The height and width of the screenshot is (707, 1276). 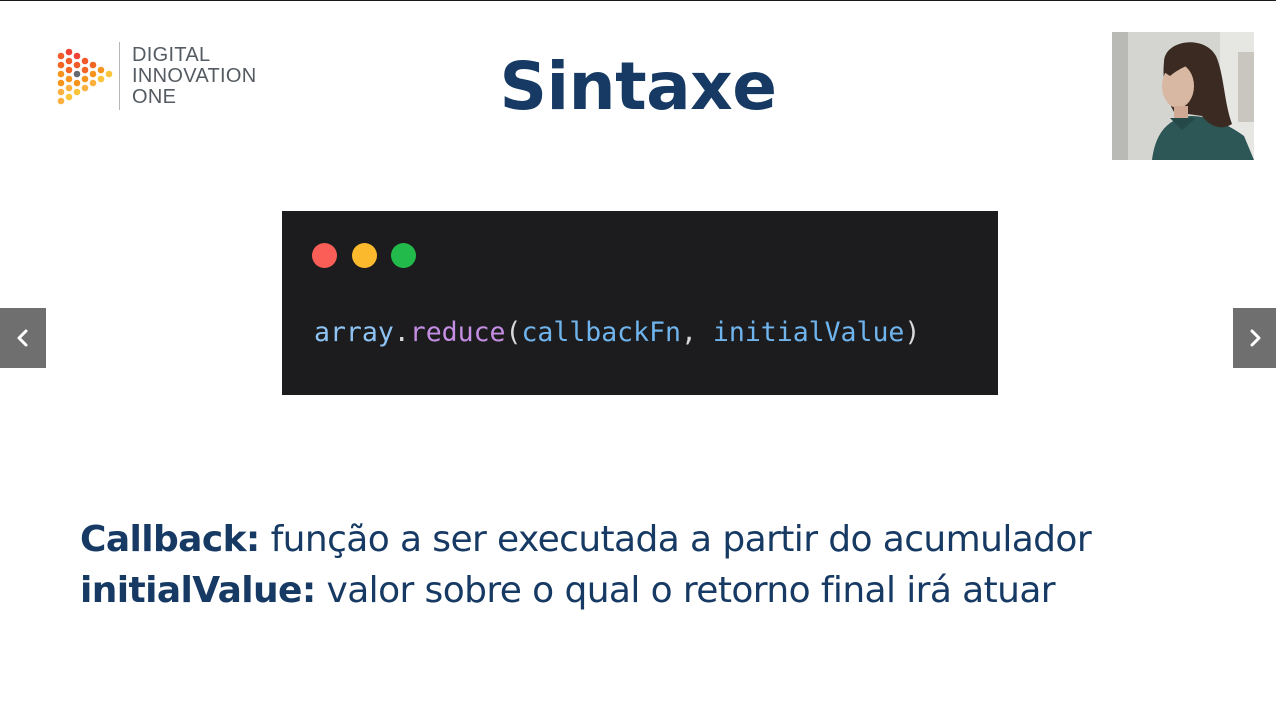 I want to click on code-token-open-paren: (, so click(x=513, y=332).